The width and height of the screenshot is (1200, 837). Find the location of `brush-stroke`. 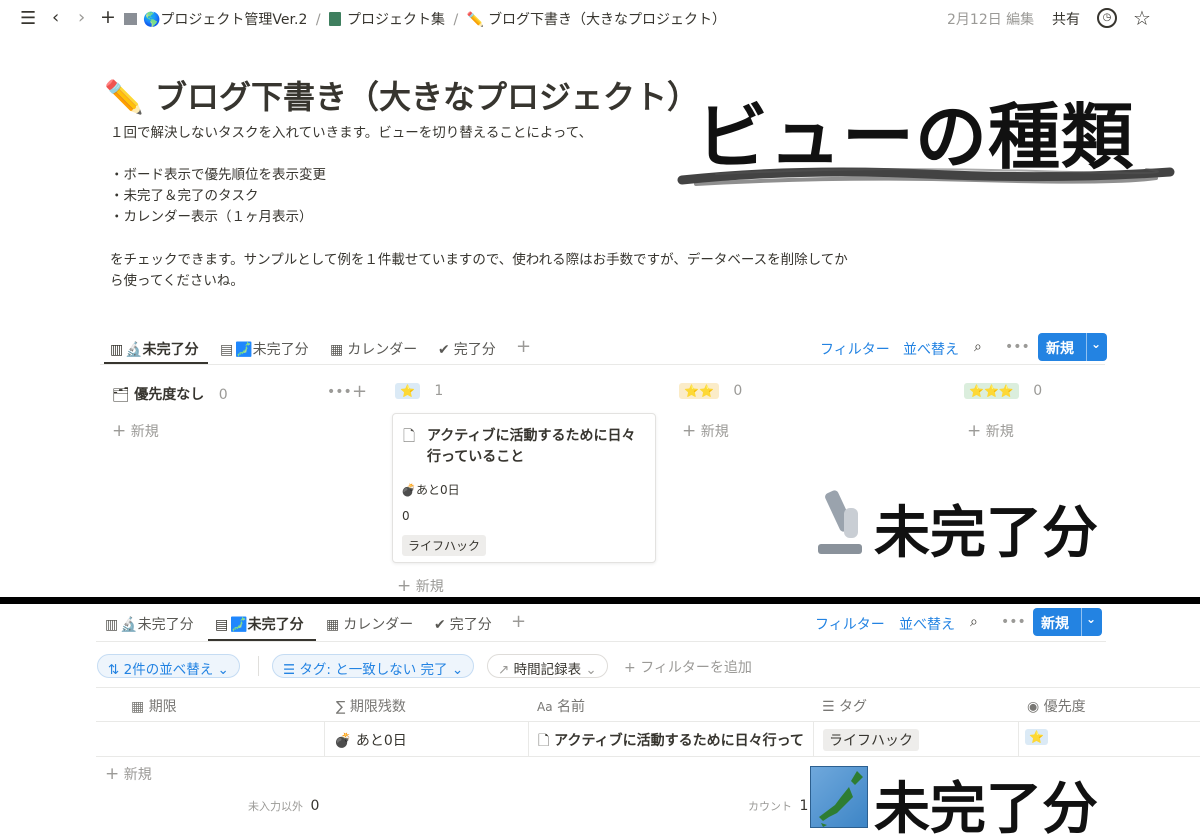

brush-stroke is located at coordinates (926, 176).